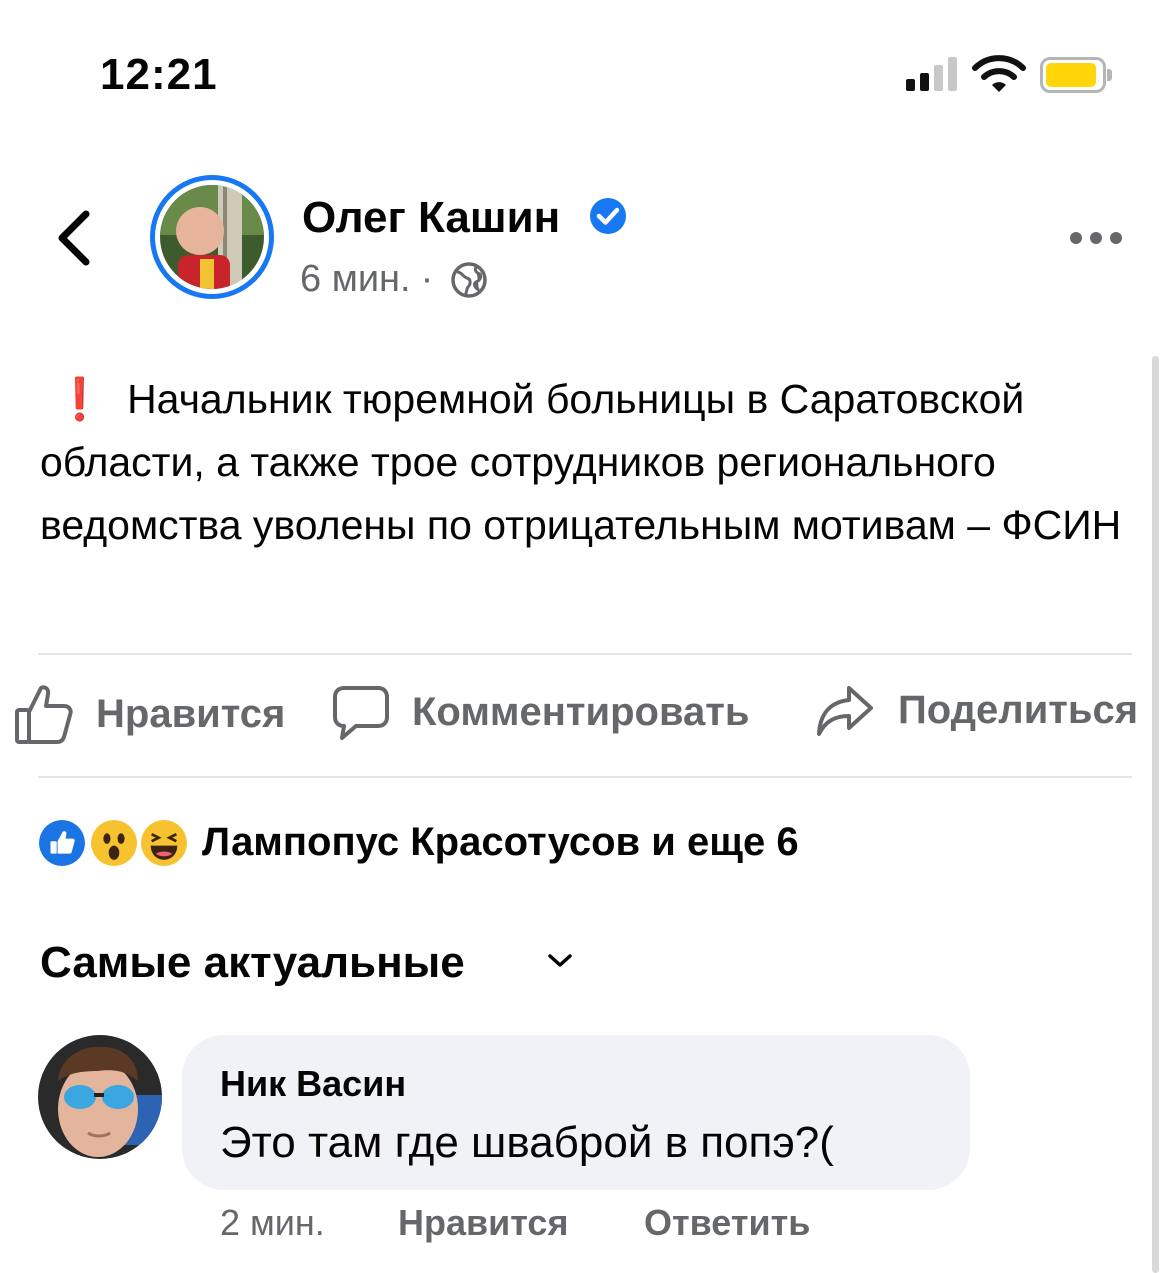  Describe the element at coordinates (62, 843) in the screenshot. I see `like-reaction-icon` at that location.